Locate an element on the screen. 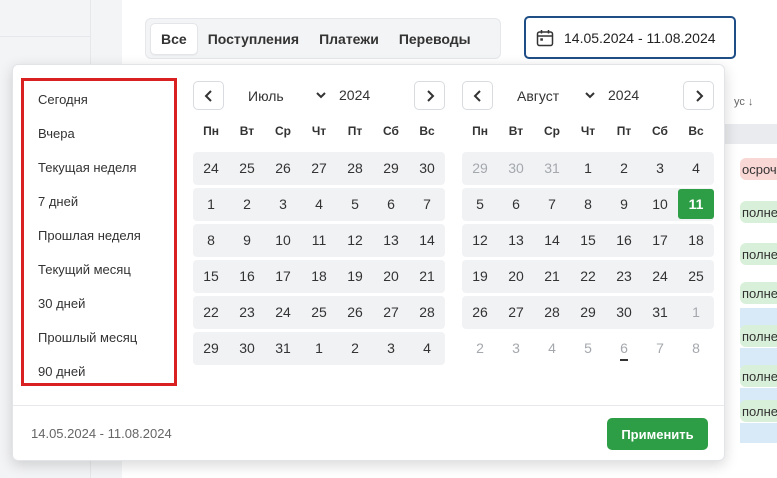  date-range-input: 14.05.2024 - 11.08.2024 is located at coordinates (630, 37).